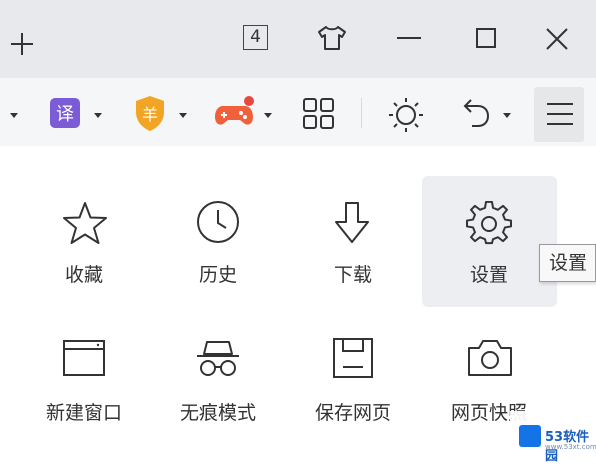 The image size is (596, 464). I want to click on coupon-glyph: 羊, so click(150, 114).